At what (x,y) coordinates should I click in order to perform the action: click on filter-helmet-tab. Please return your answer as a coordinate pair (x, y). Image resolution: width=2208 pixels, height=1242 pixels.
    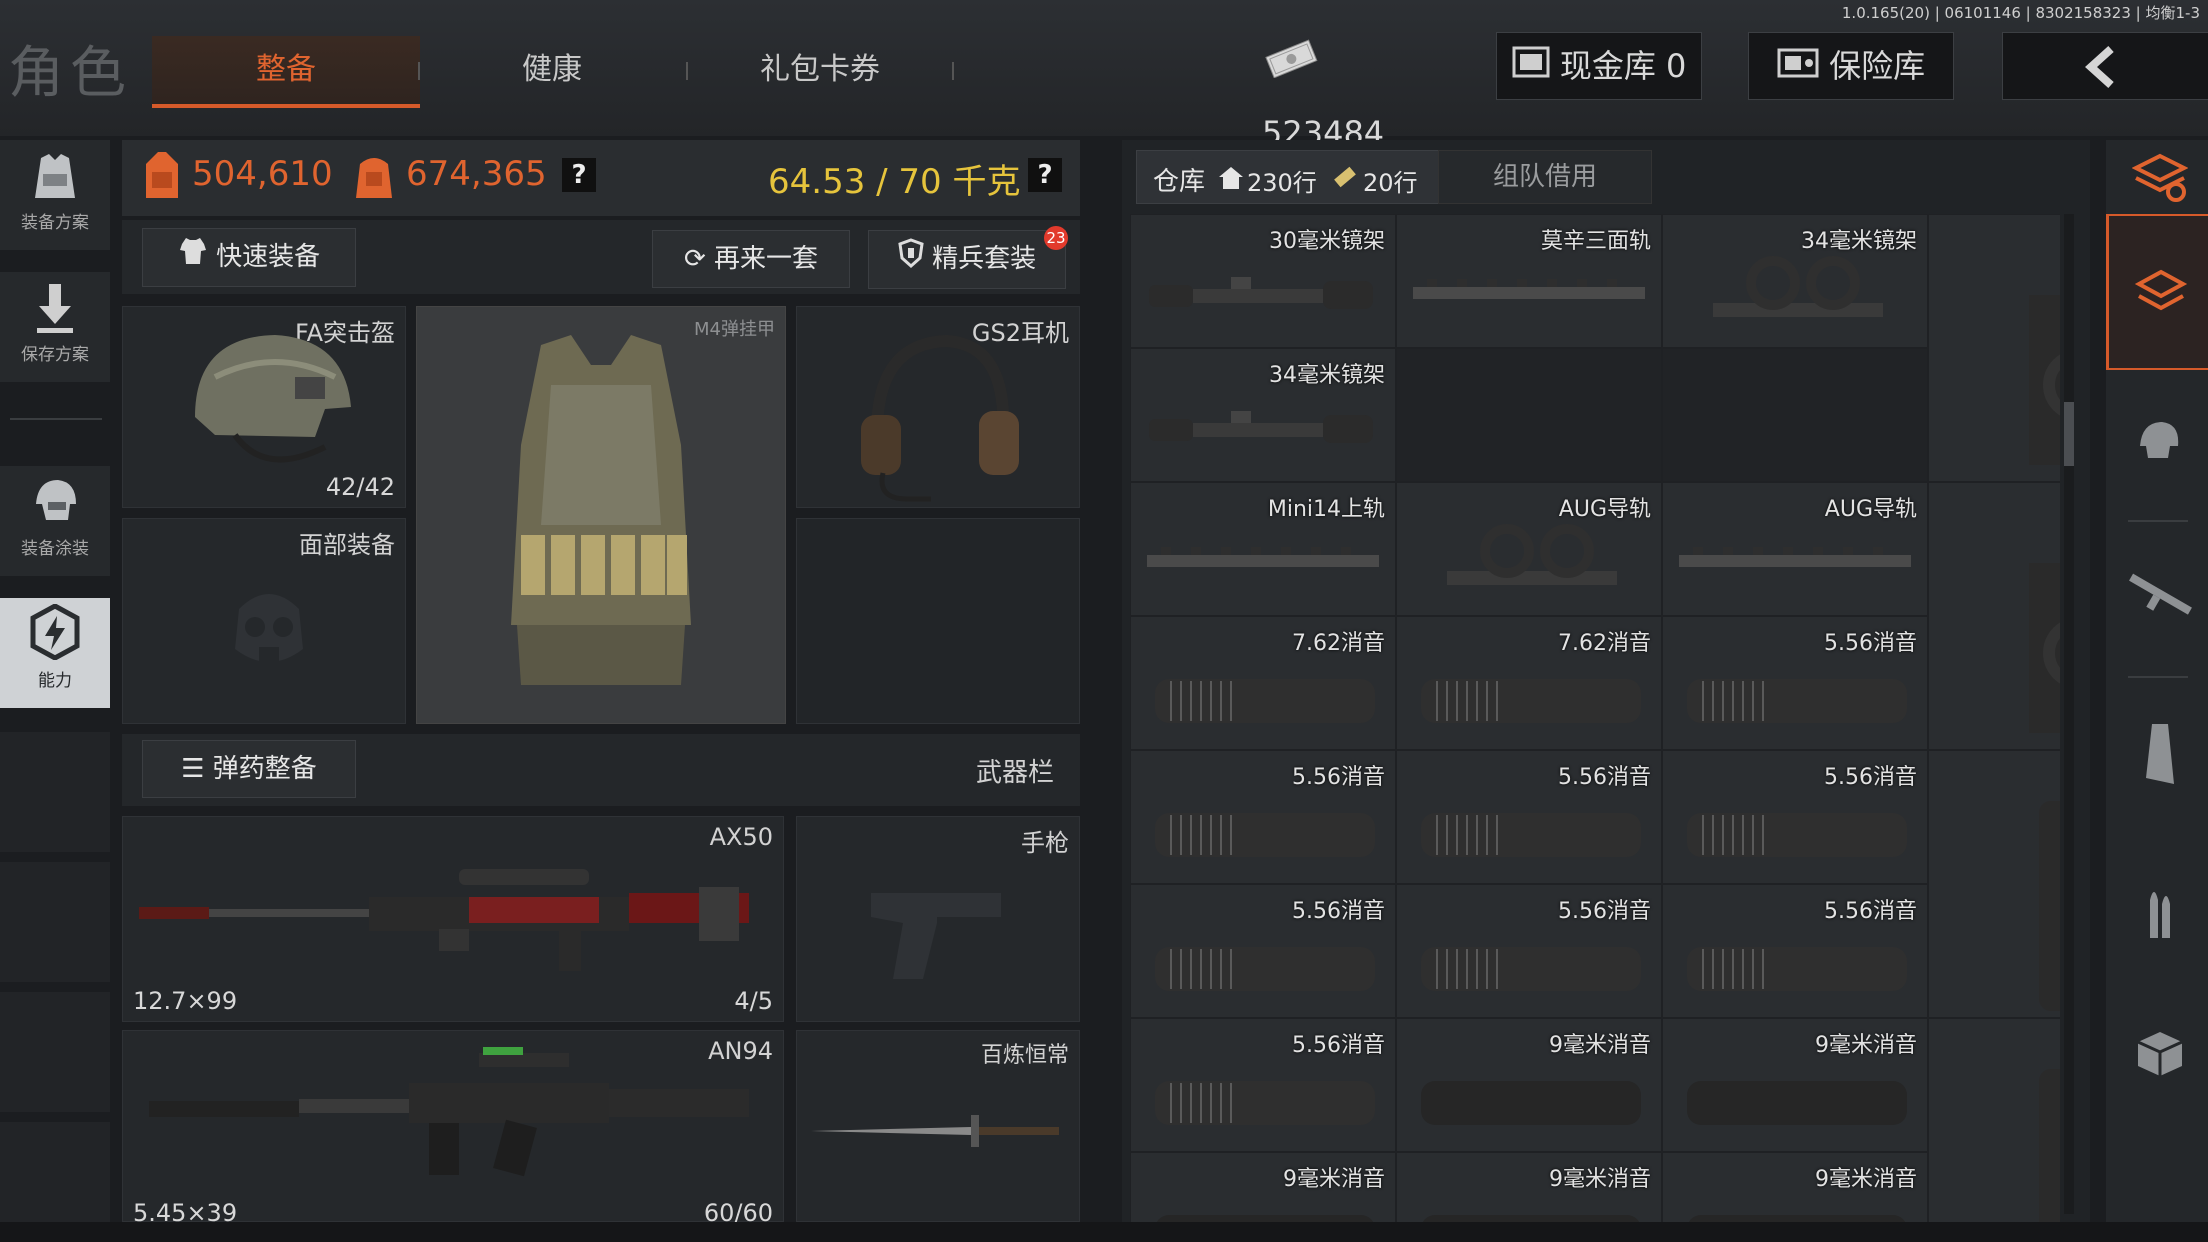
    Looking at the image, I should click on (2158, 451).